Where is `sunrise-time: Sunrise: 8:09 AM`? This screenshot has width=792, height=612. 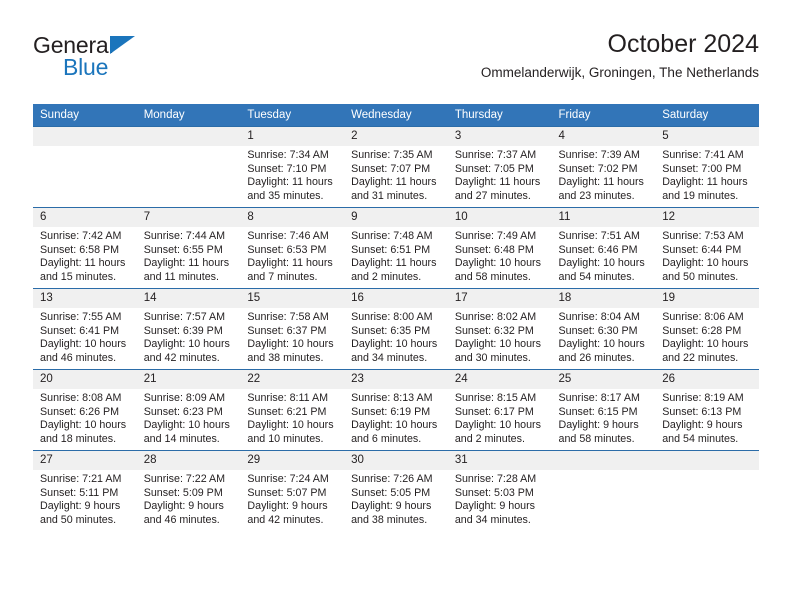 sunrise-time: Sunrise: 8:09 AM is located at coordinates (184, 398).